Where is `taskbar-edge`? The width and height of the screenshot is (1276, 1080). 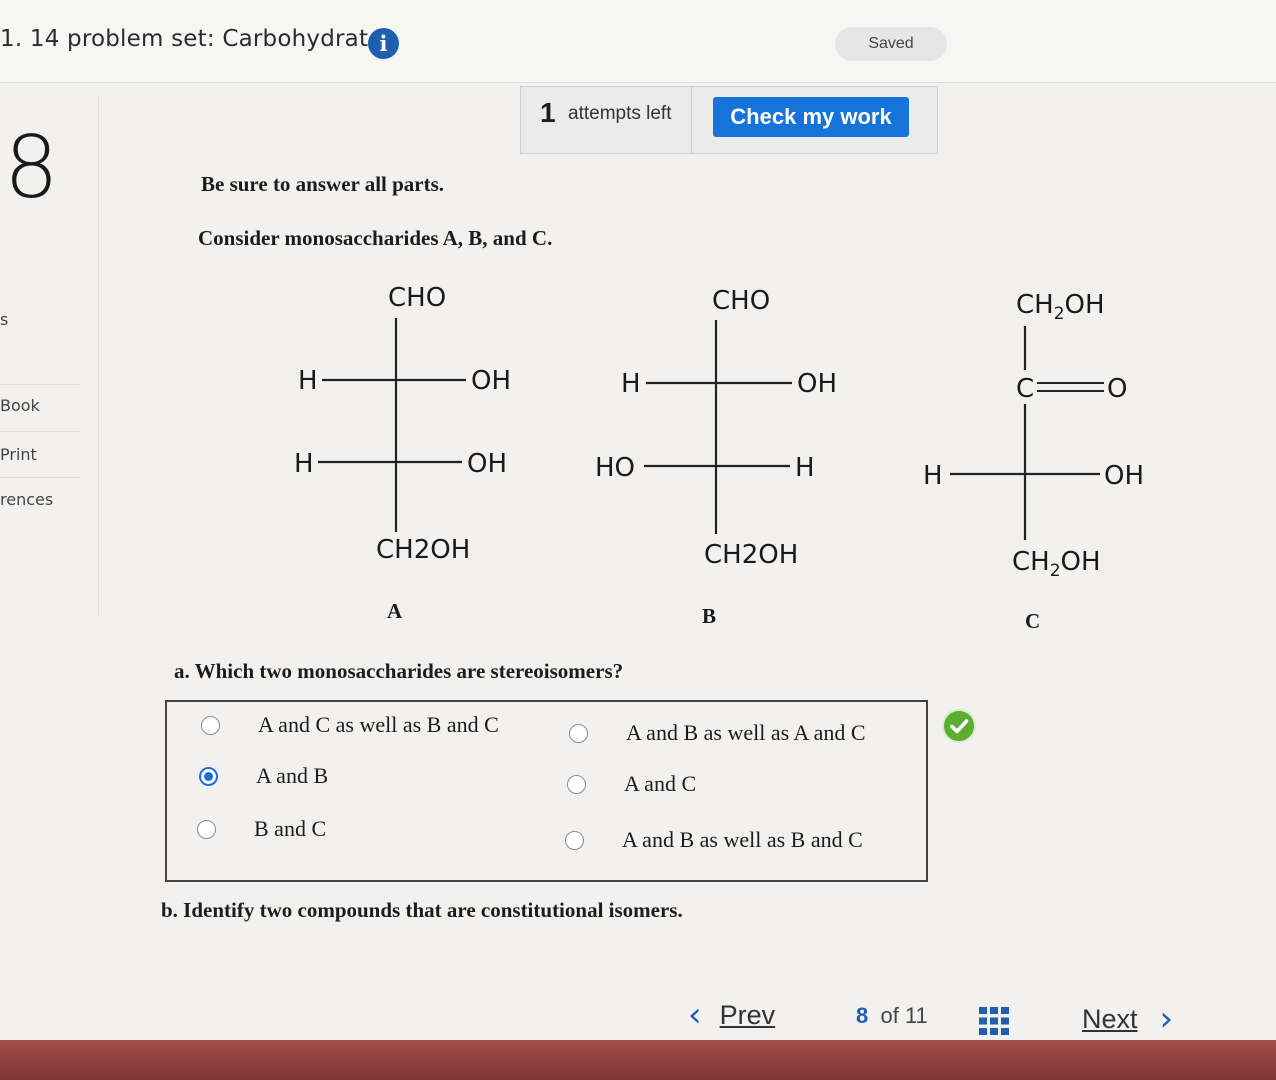
taskbar-edge is located at coordinates (638, 1060).